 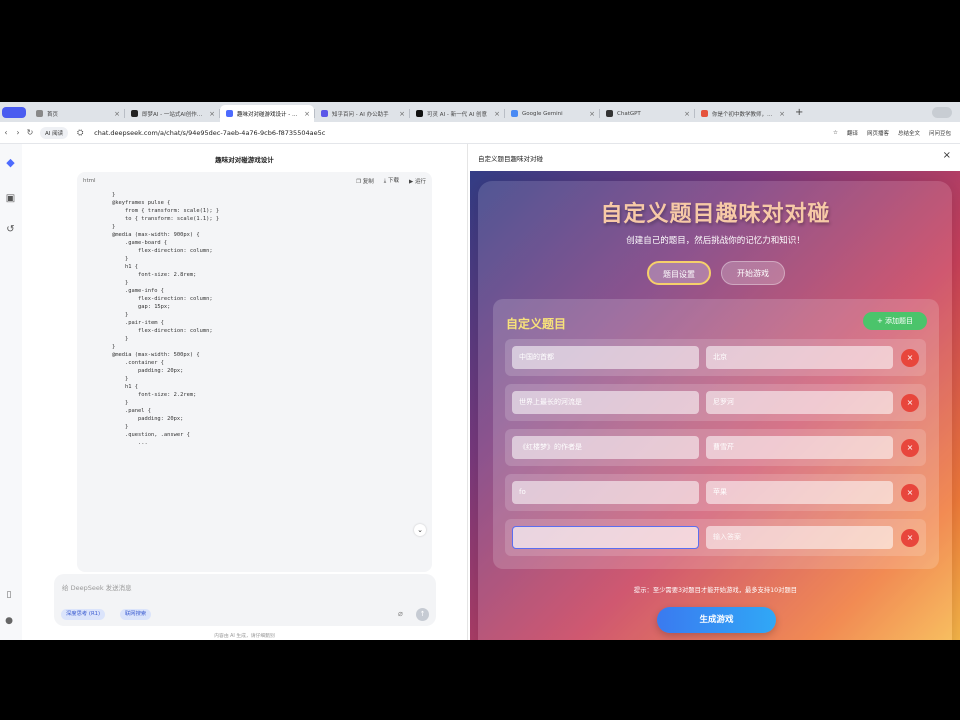 I want to click on browser-tab: 即梦AI - 一站式AI创作平台 ×, so click(x=172, y=113).